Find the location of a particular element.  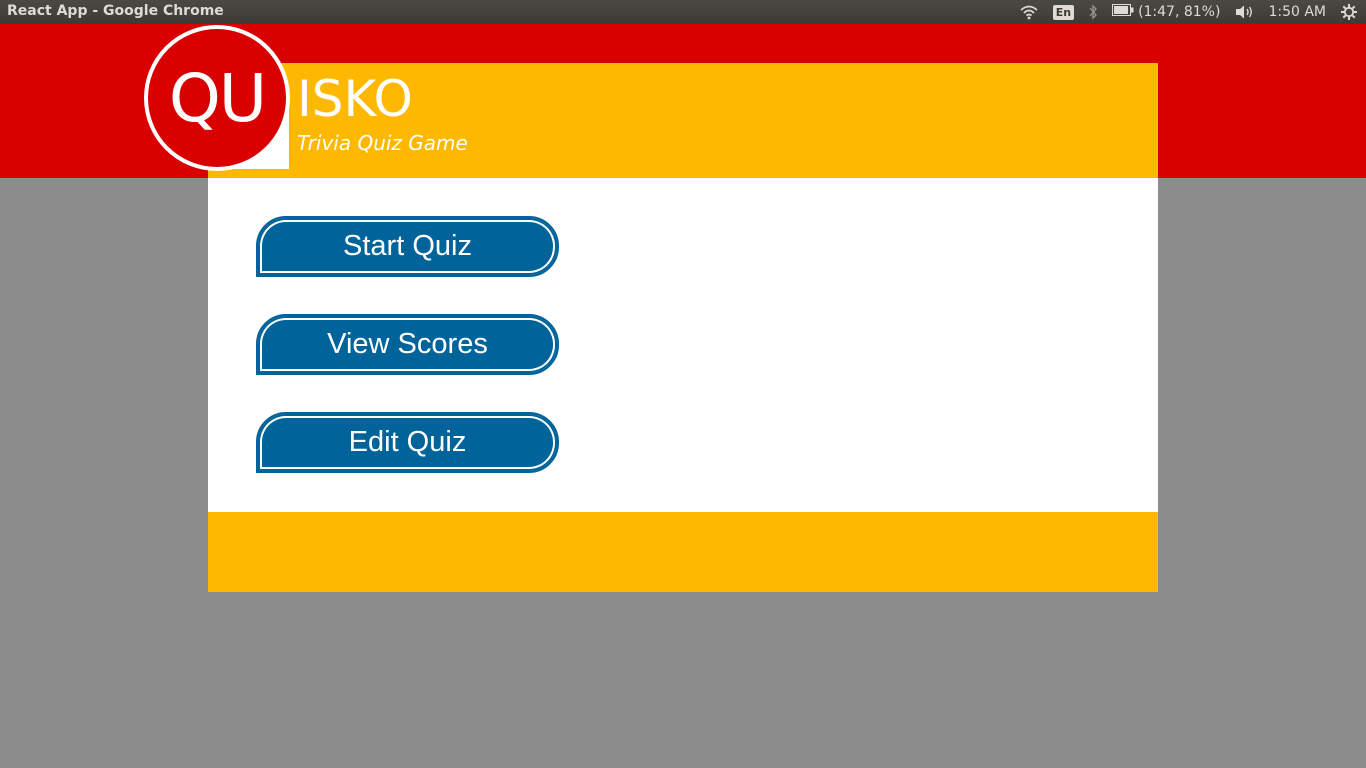

system-indicators: En (1:47, 81%) 1:50 AM is located at coordinates (1188, 12).